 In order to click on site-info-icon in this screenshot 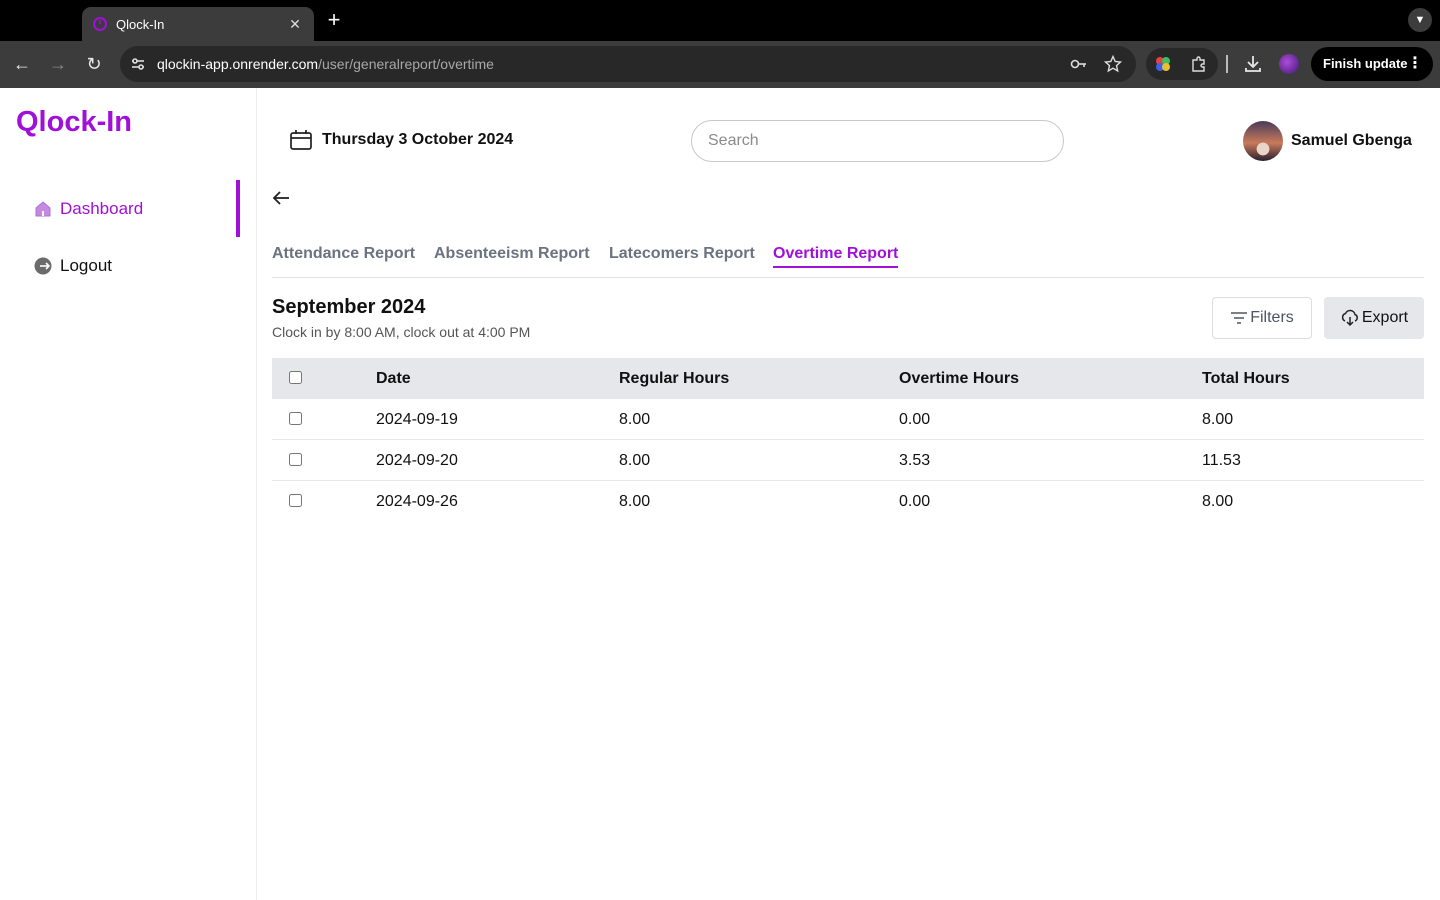, I will do `click(138, 64)`.